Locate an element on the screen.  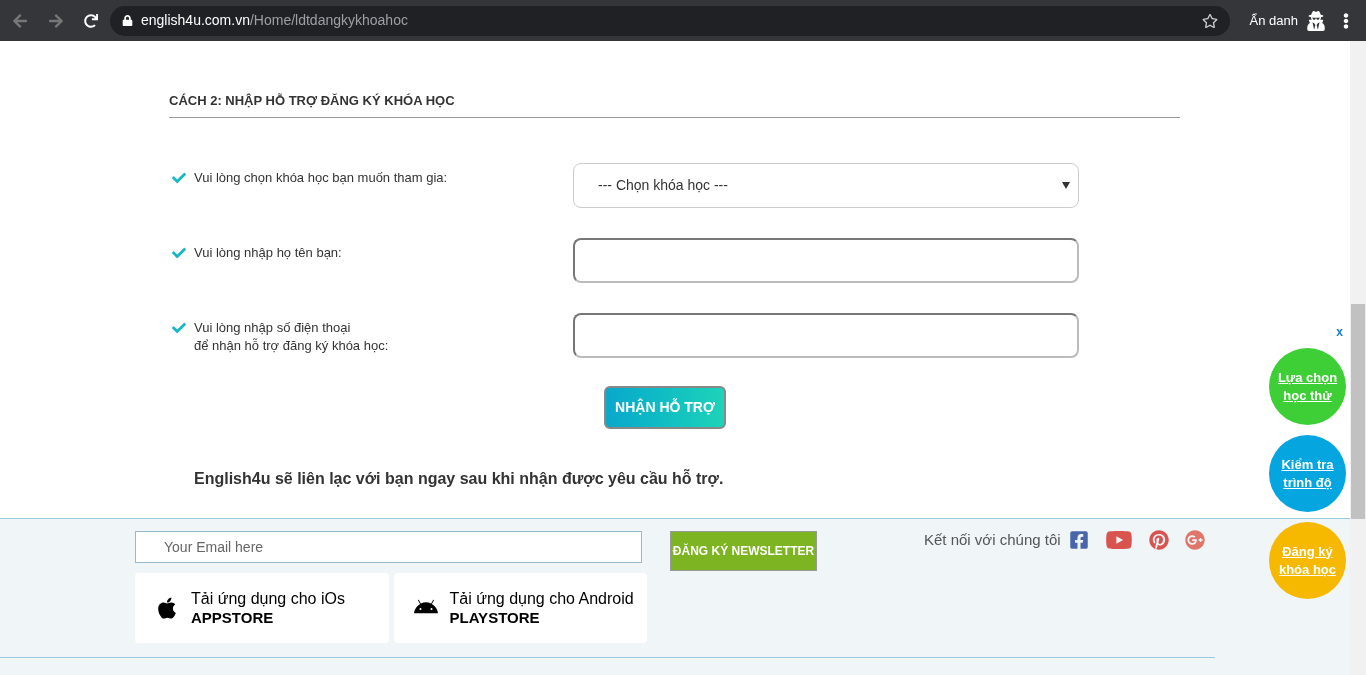
field-label: Vui lòng nhập số điện thoại để nhận hỗ trợ đăng ký khóa học: is located at coordinates (291, 336).